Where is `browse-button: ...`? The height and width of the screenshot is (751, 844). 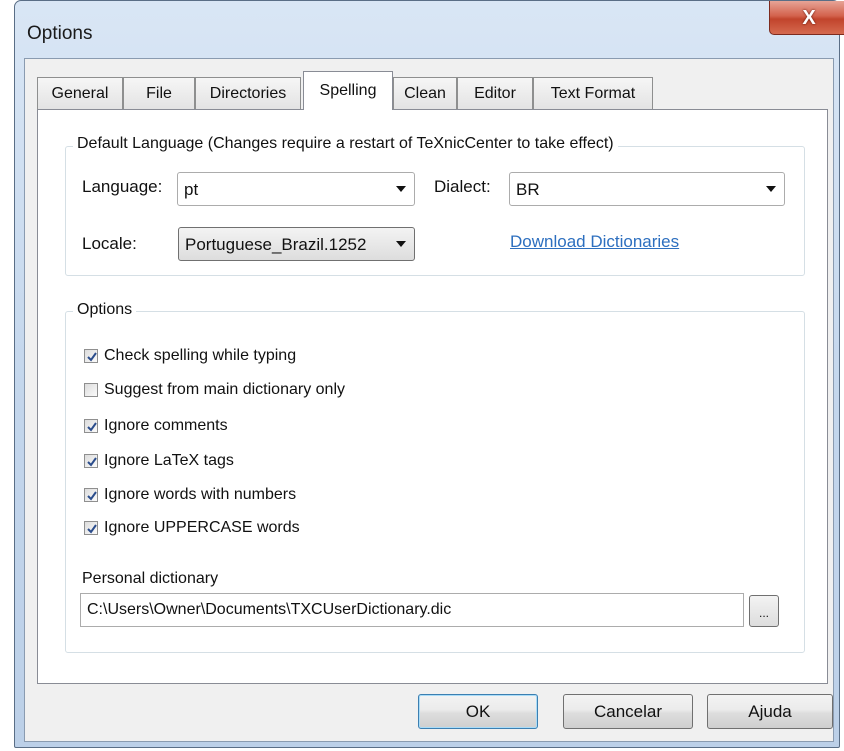
browse-button: ... is located at coordinates (764, 611).